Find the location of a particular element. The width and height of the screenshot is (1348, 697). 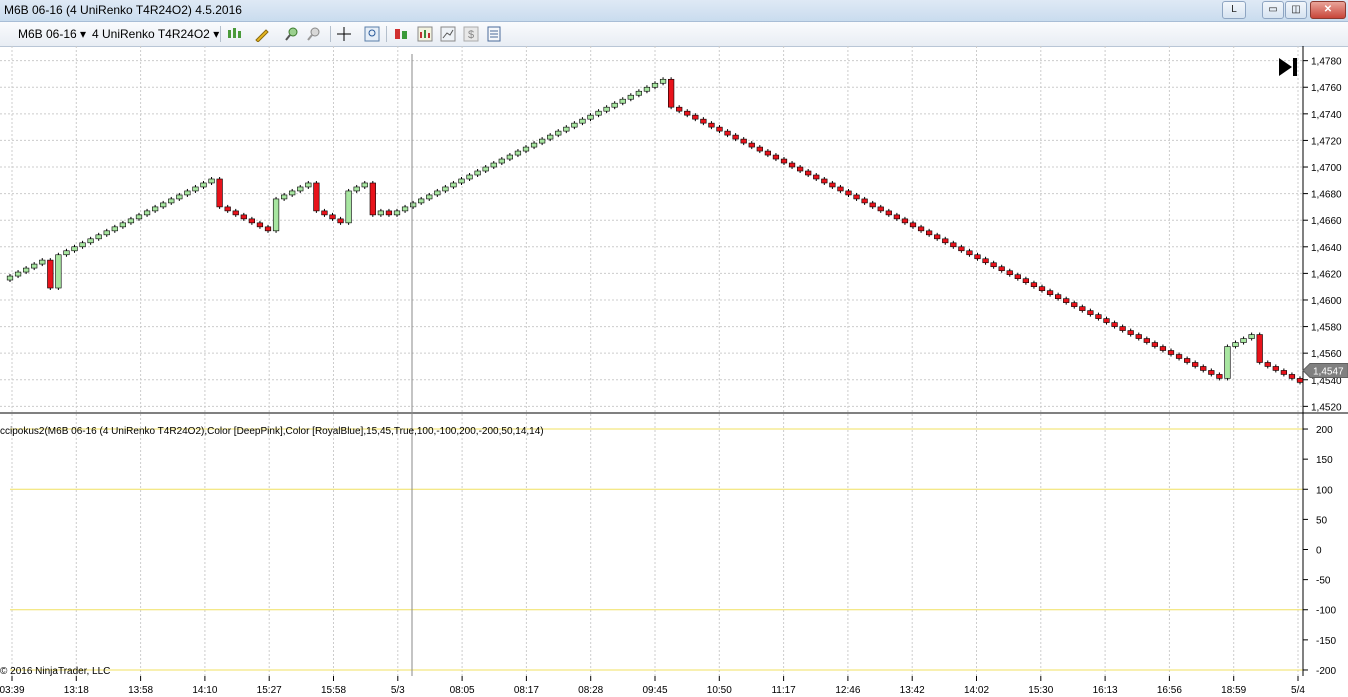

indicator-tick-label: -150 is located at coordinates (1326, 641).